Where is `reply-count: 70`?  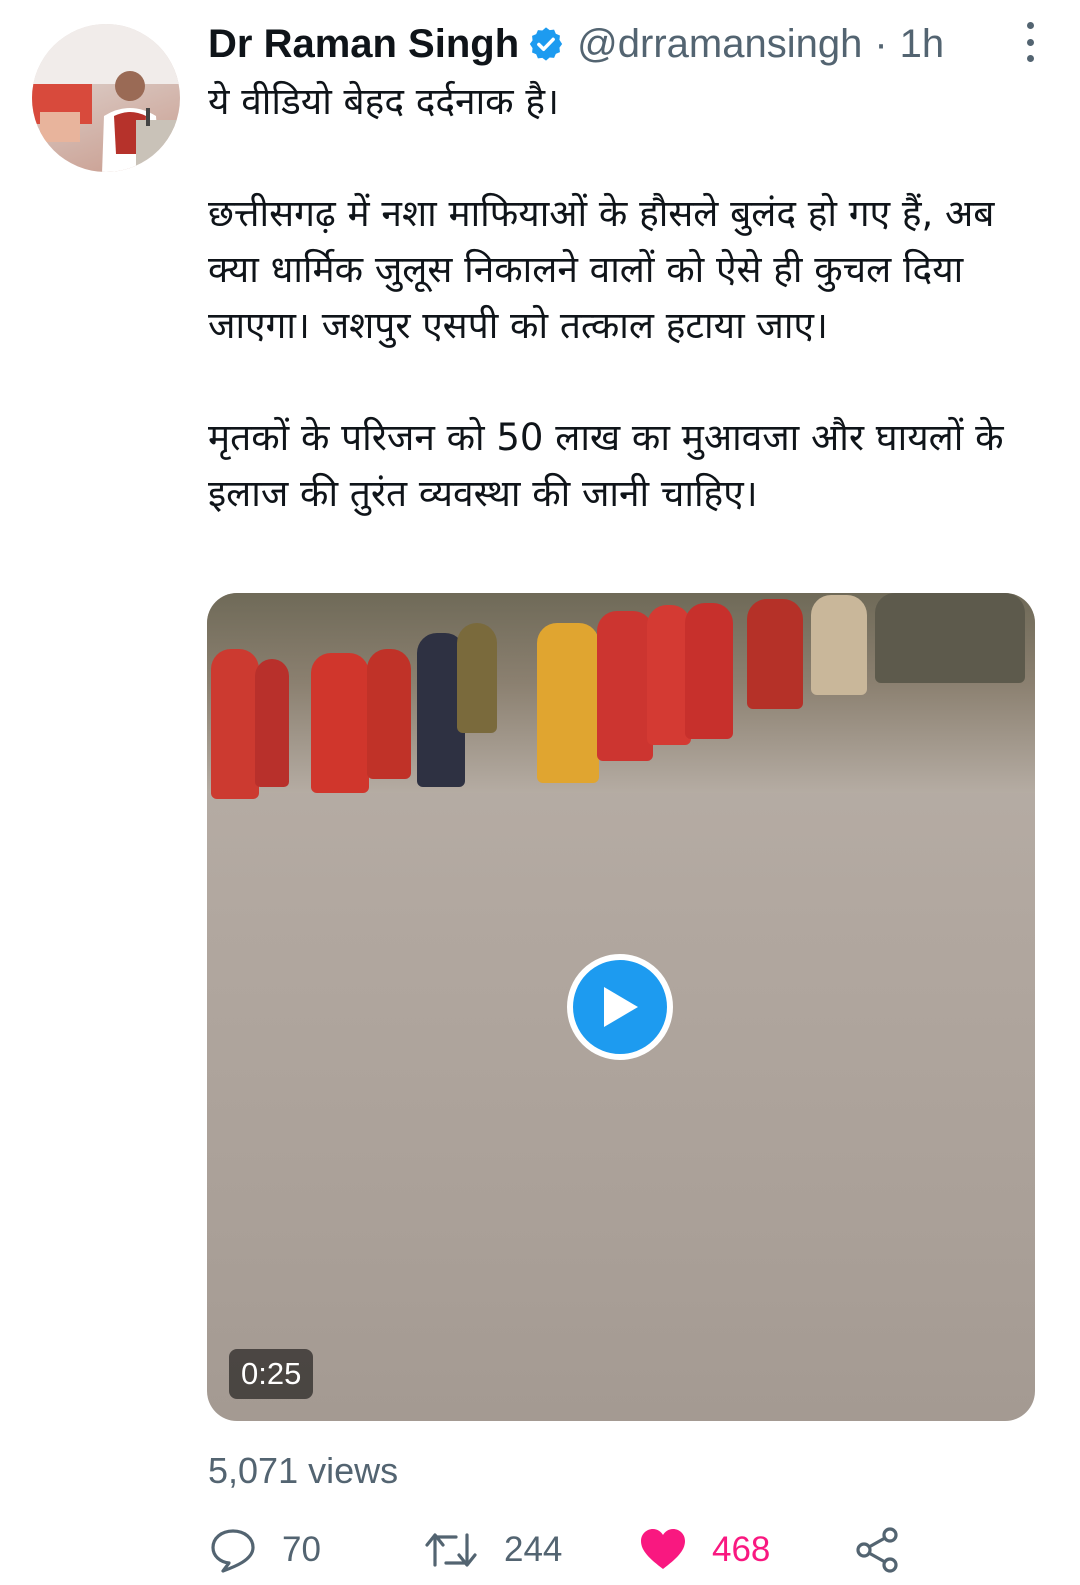 reply-count: 70 is located at coordinates (301, 1549).